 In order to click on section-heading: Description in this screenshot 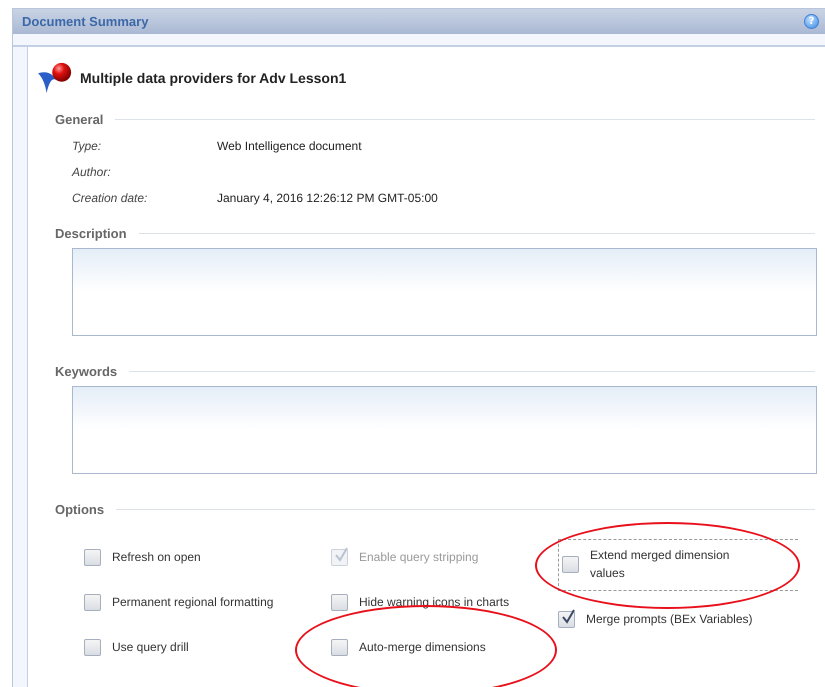, I will do `click(91, 233)`.